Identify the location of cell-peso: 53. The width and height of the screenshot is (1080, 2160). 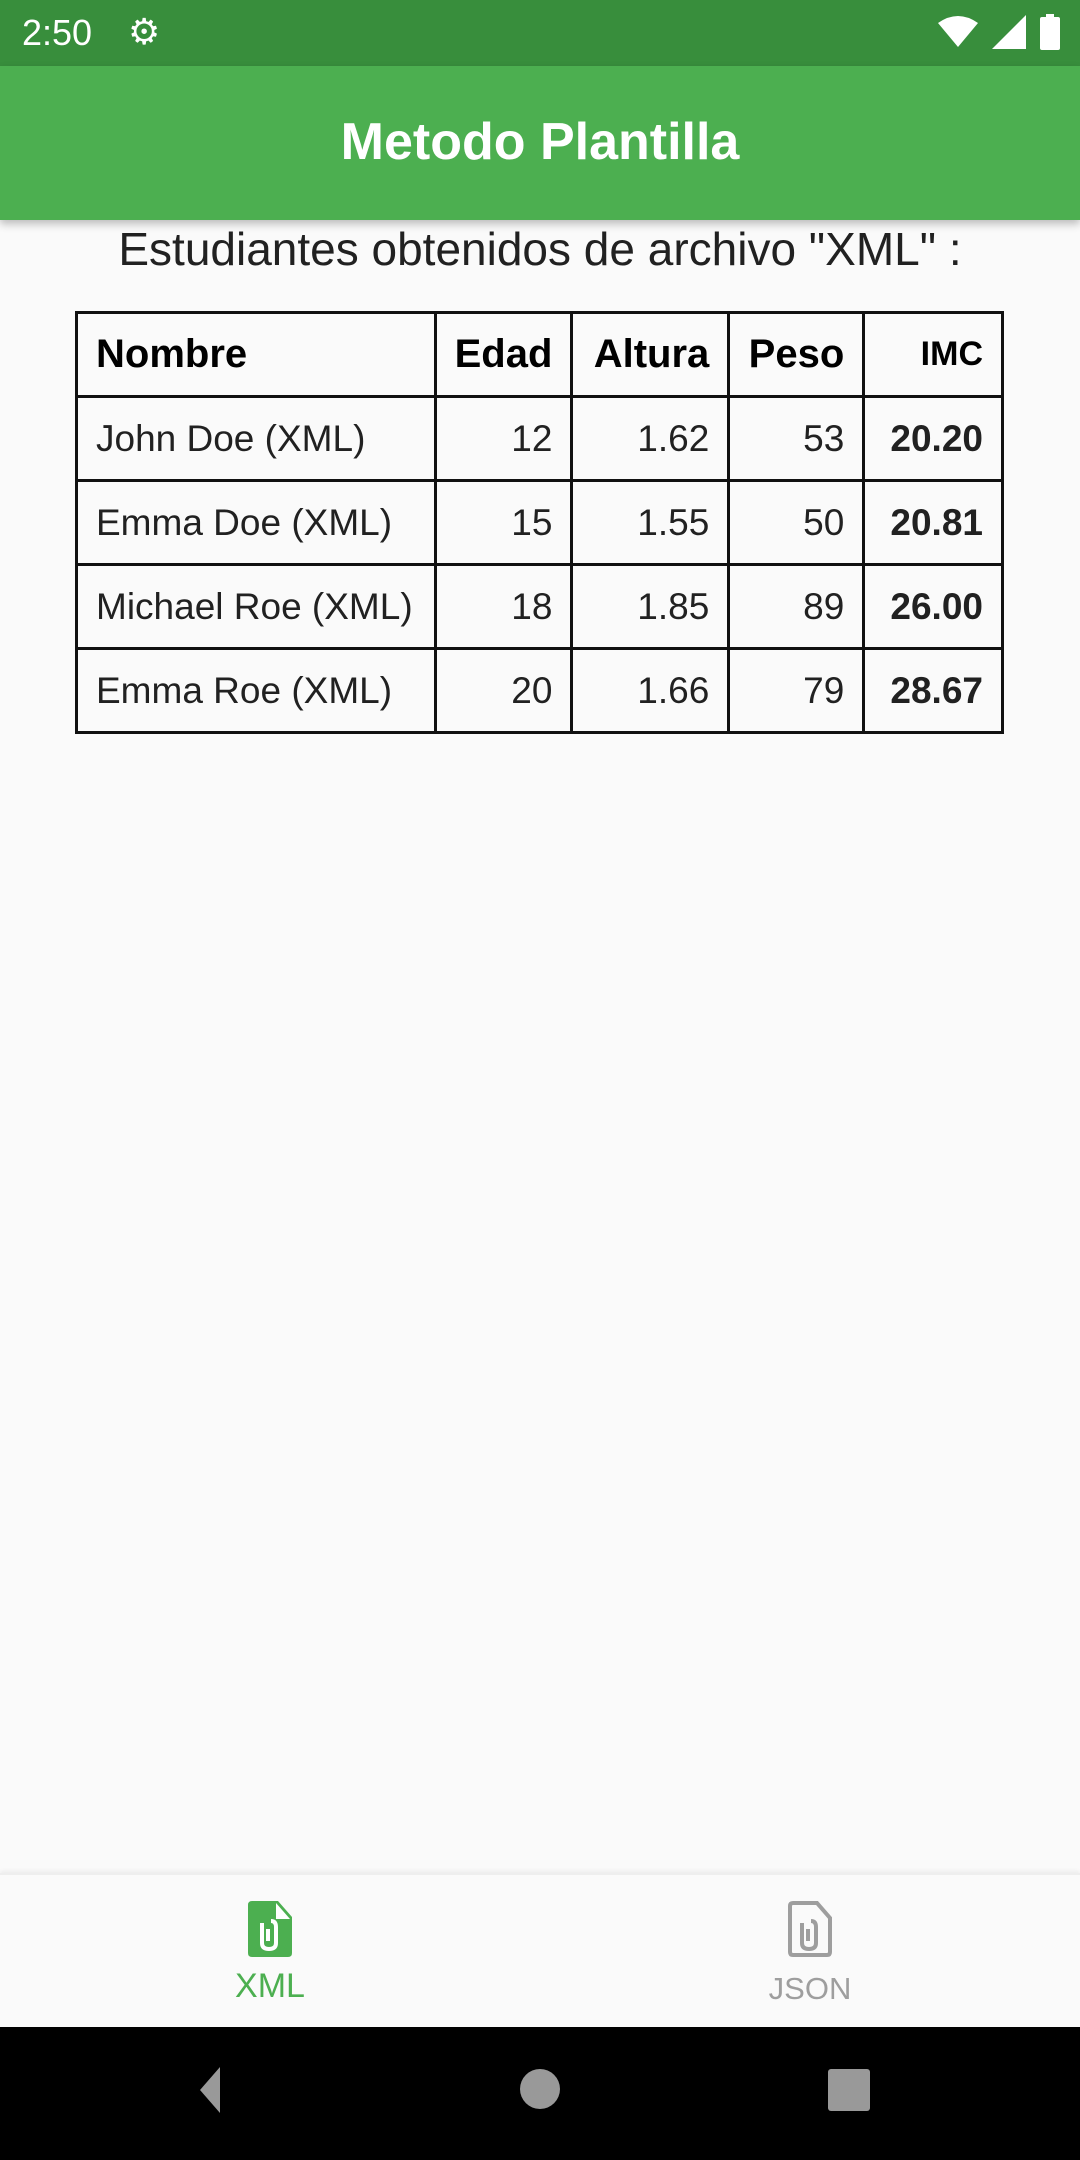
(796, 438).